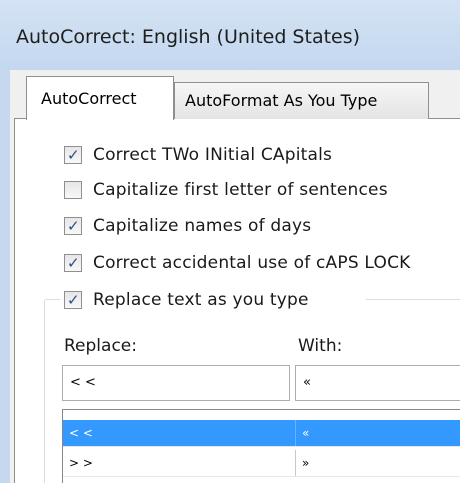 The height and width of the screenshot is (483, 460). I want to click on replace-cell: < <, so click(81, 433).